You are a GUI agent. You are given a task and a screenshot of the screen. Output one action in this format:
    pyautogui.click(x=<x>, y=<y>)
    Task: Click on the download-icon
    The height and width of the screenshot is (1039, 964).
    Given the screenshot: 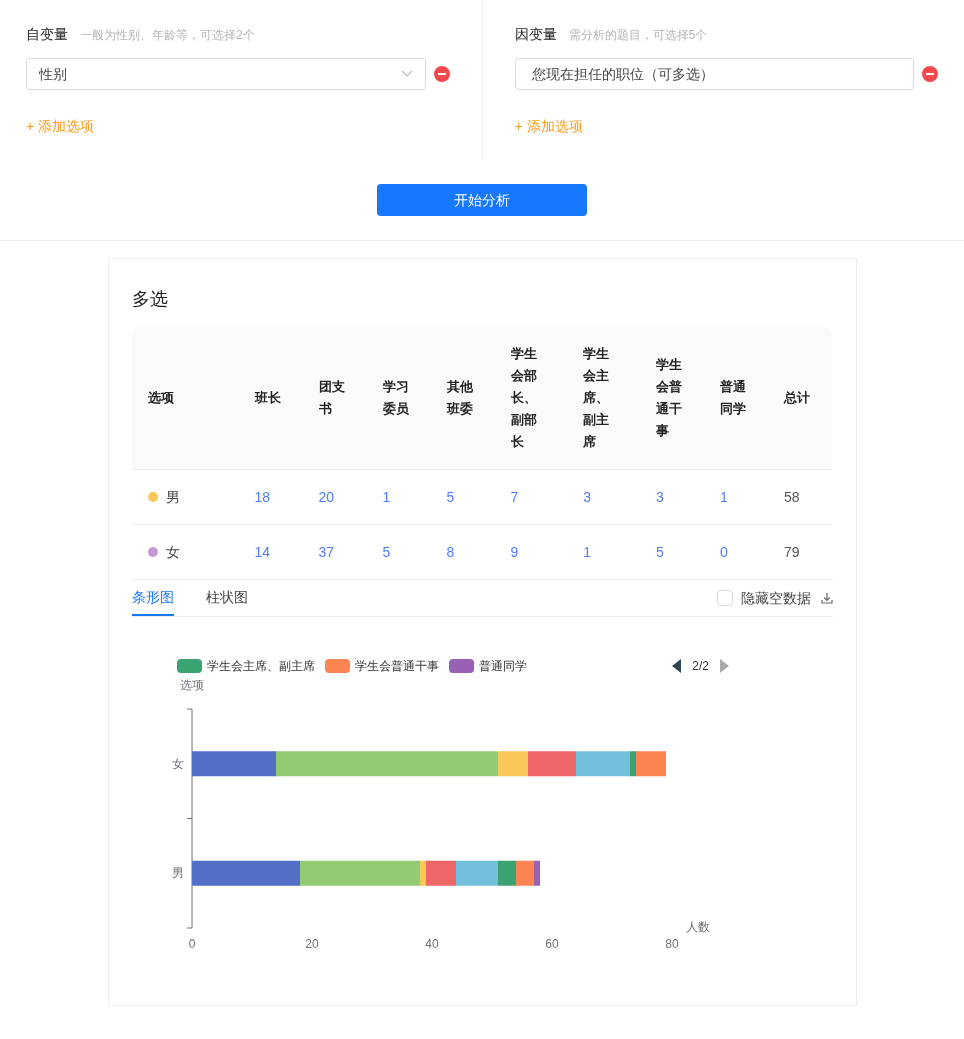 What is the action you would take?
    pyautogui.click(x=827, y=598)
    